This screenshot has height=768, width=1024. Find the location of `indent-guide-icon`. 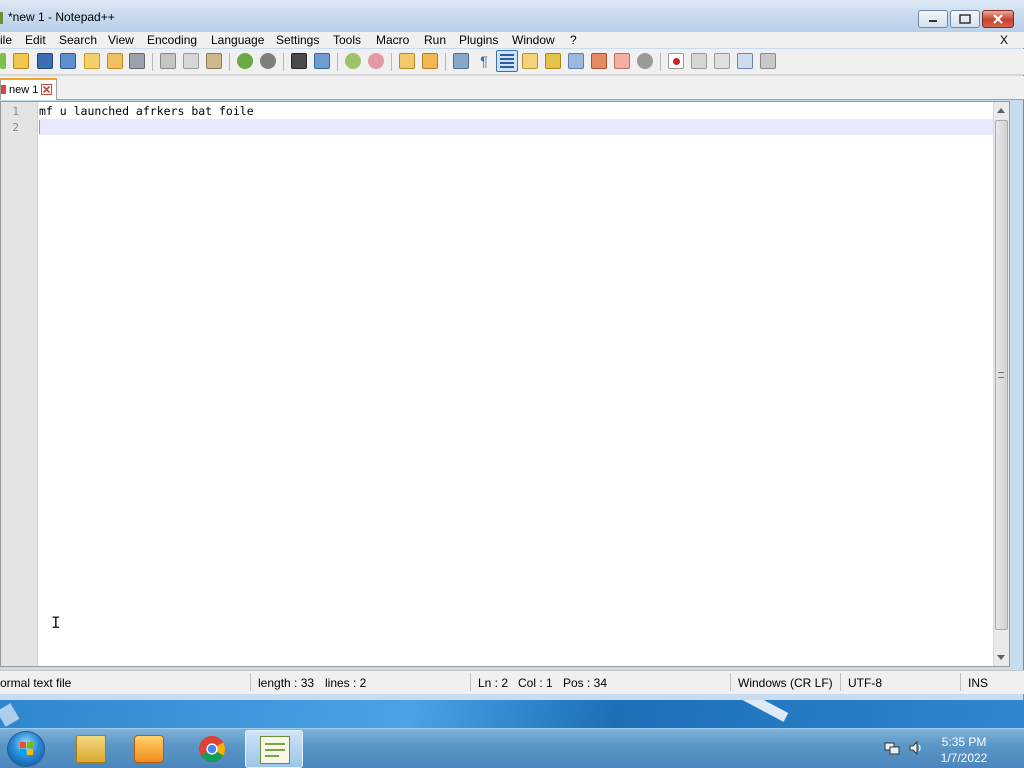

indent-guide-icon is located at coordinates (507, 61).